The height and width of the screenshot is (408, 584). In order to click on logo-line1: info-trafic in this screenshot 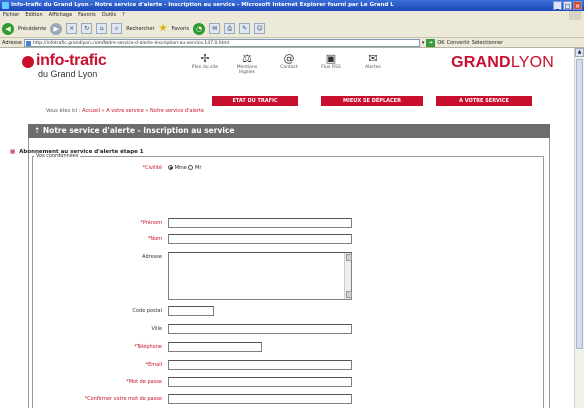, I will do `click(71, 60)`.